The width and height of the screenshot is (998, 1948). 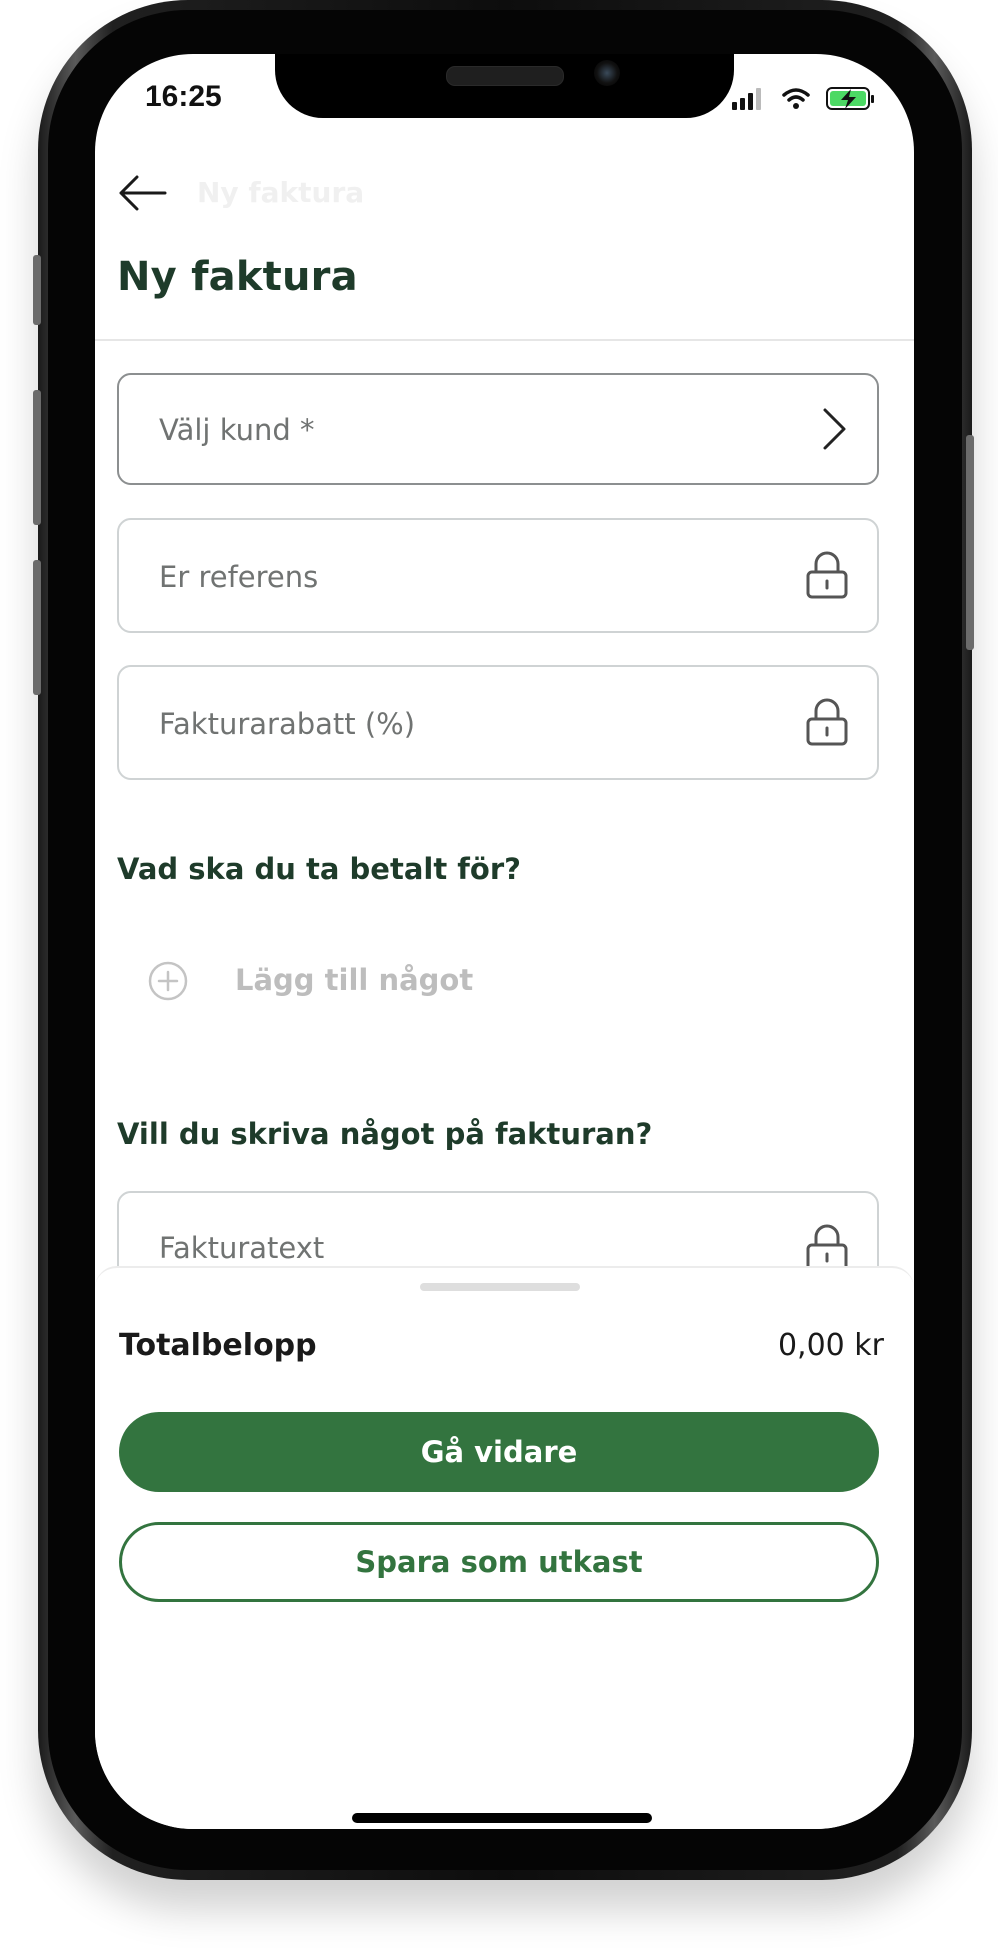 I want to click on volume-up-button, so click(x=37, y=457).